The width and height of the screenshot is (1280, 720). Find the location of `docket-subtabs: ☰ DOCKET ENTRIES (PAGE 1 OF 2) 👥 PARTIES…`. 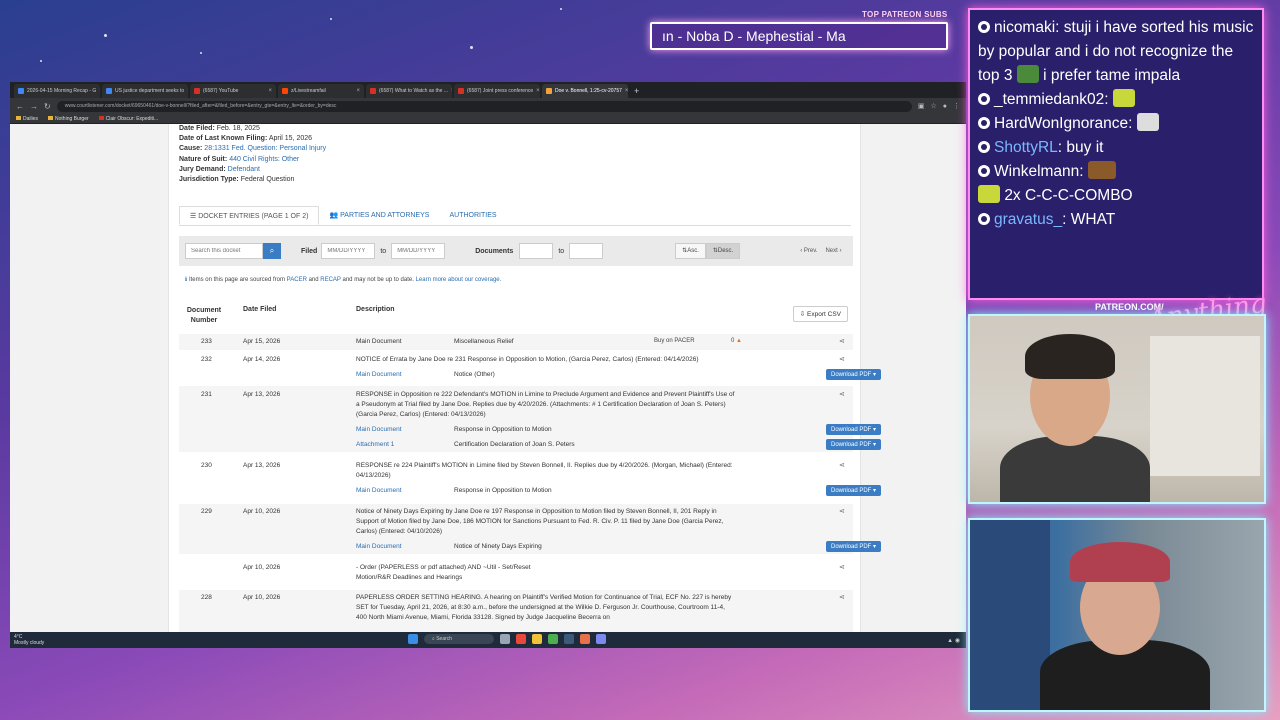

docket-subtabs: ☰ DOCKET ENTRIES (PAGE 1 OF 2) 👥 PARTIES… is located at coordinates (515, 216).